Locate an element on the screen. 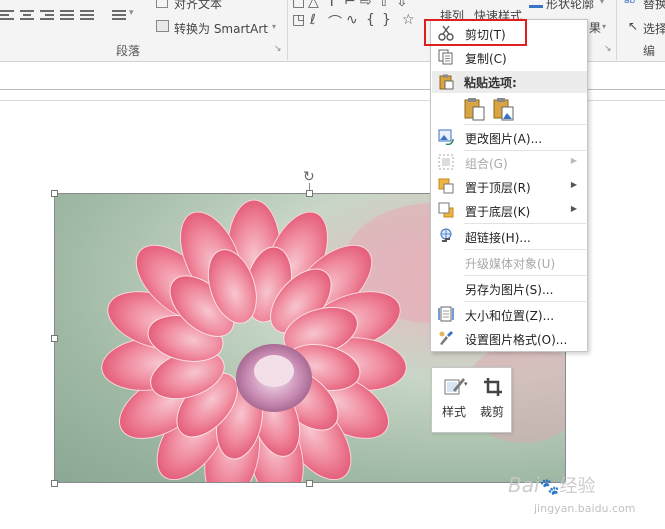  crop-label: 裁剪 is located at coordinates (491, 412).